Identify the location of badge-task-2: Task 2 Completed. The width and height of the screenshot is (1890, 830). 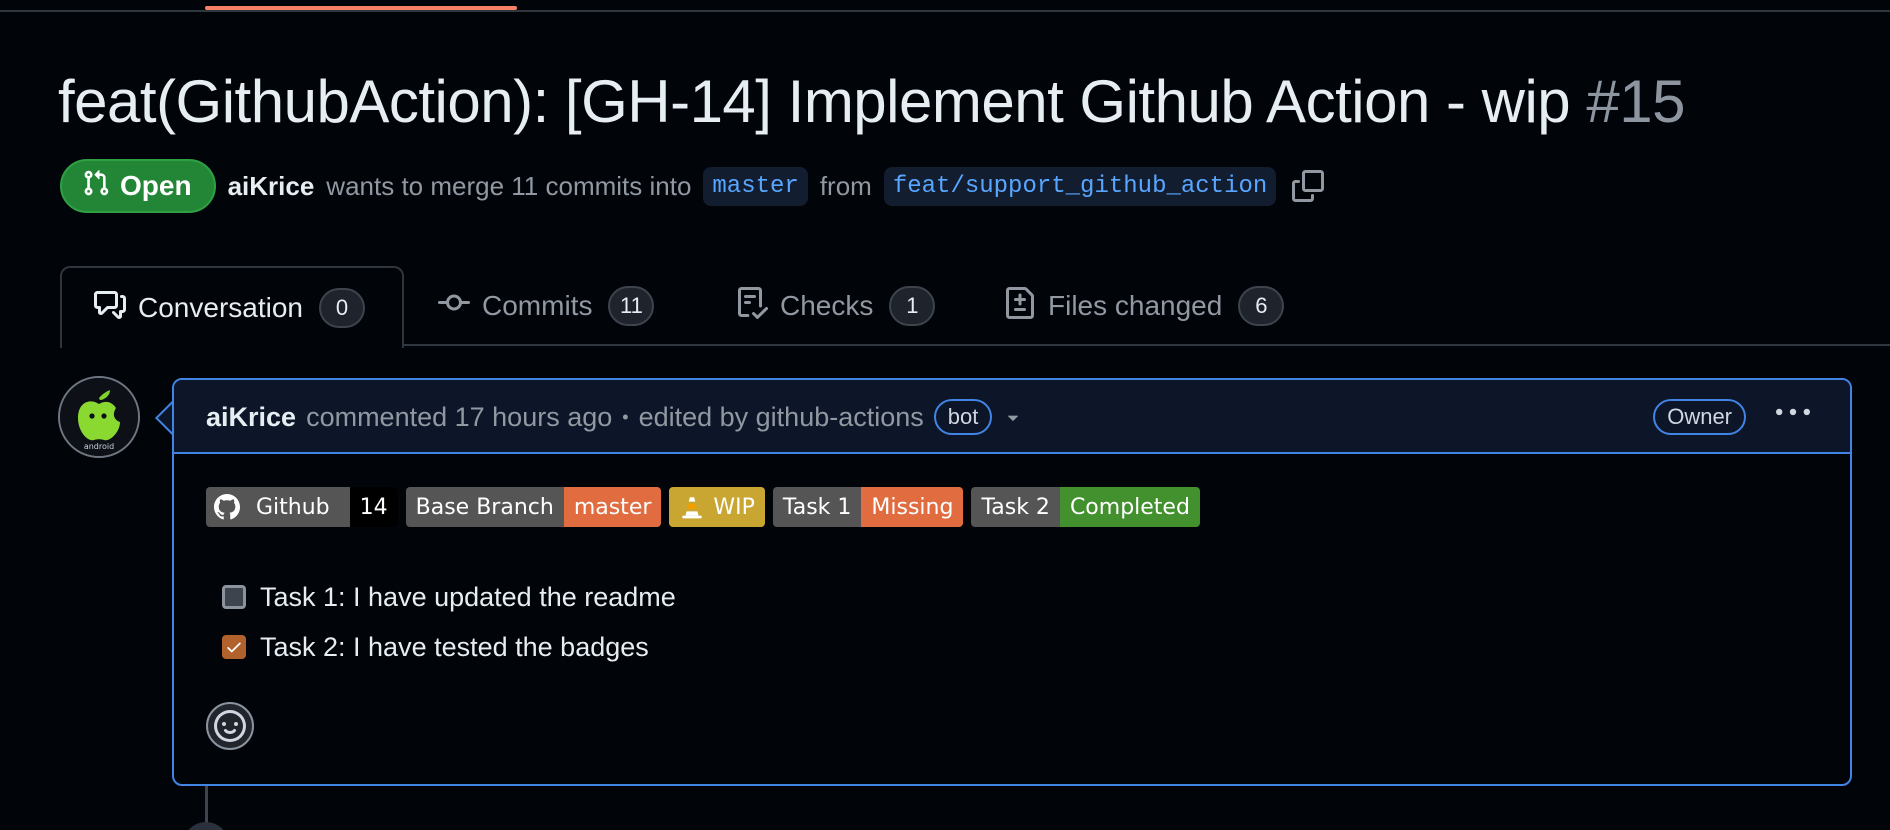
(1085, 507).